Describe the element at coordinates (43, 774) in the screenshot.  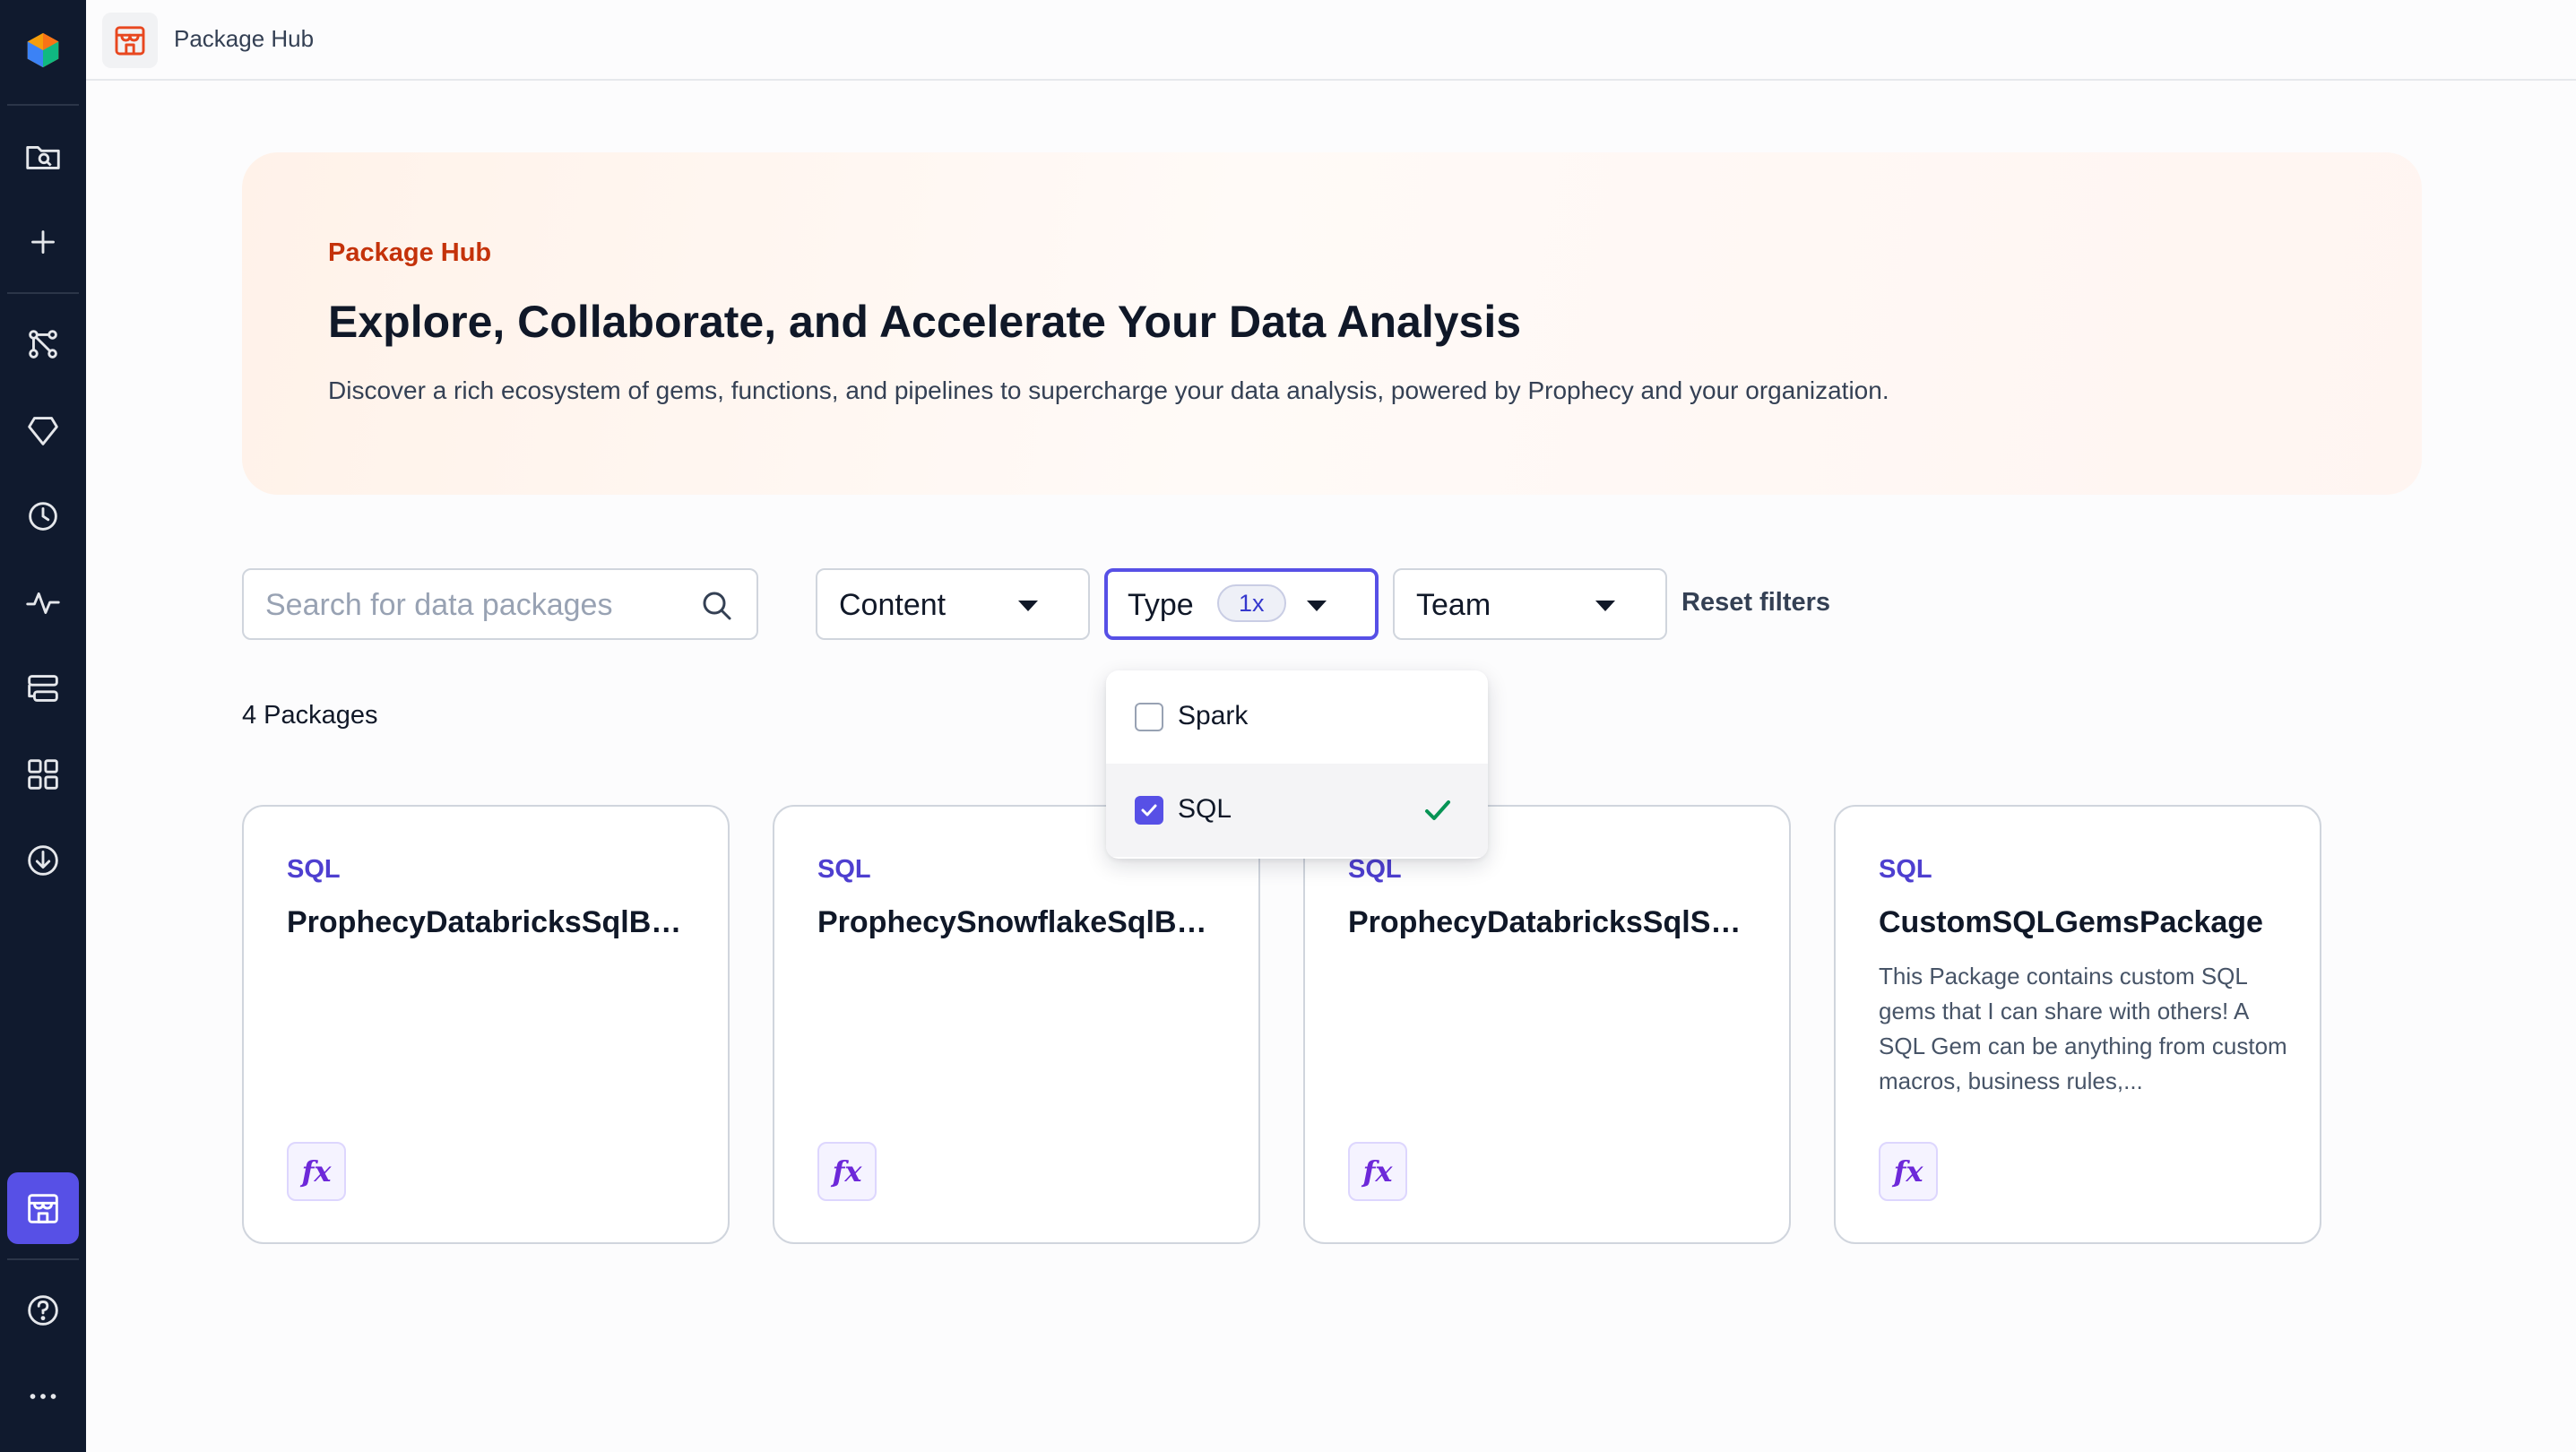
I see `apps-icon` at that location.